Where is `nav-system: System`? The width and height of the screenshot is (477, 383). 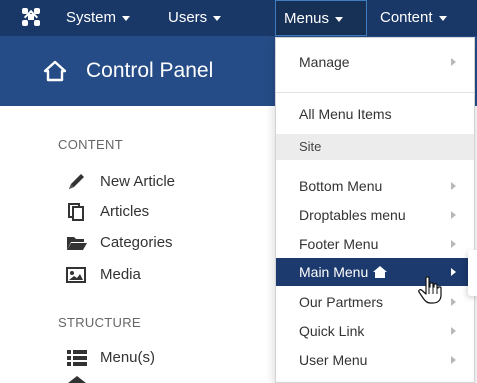 nav-system: System is located at coordinates (98, 18).